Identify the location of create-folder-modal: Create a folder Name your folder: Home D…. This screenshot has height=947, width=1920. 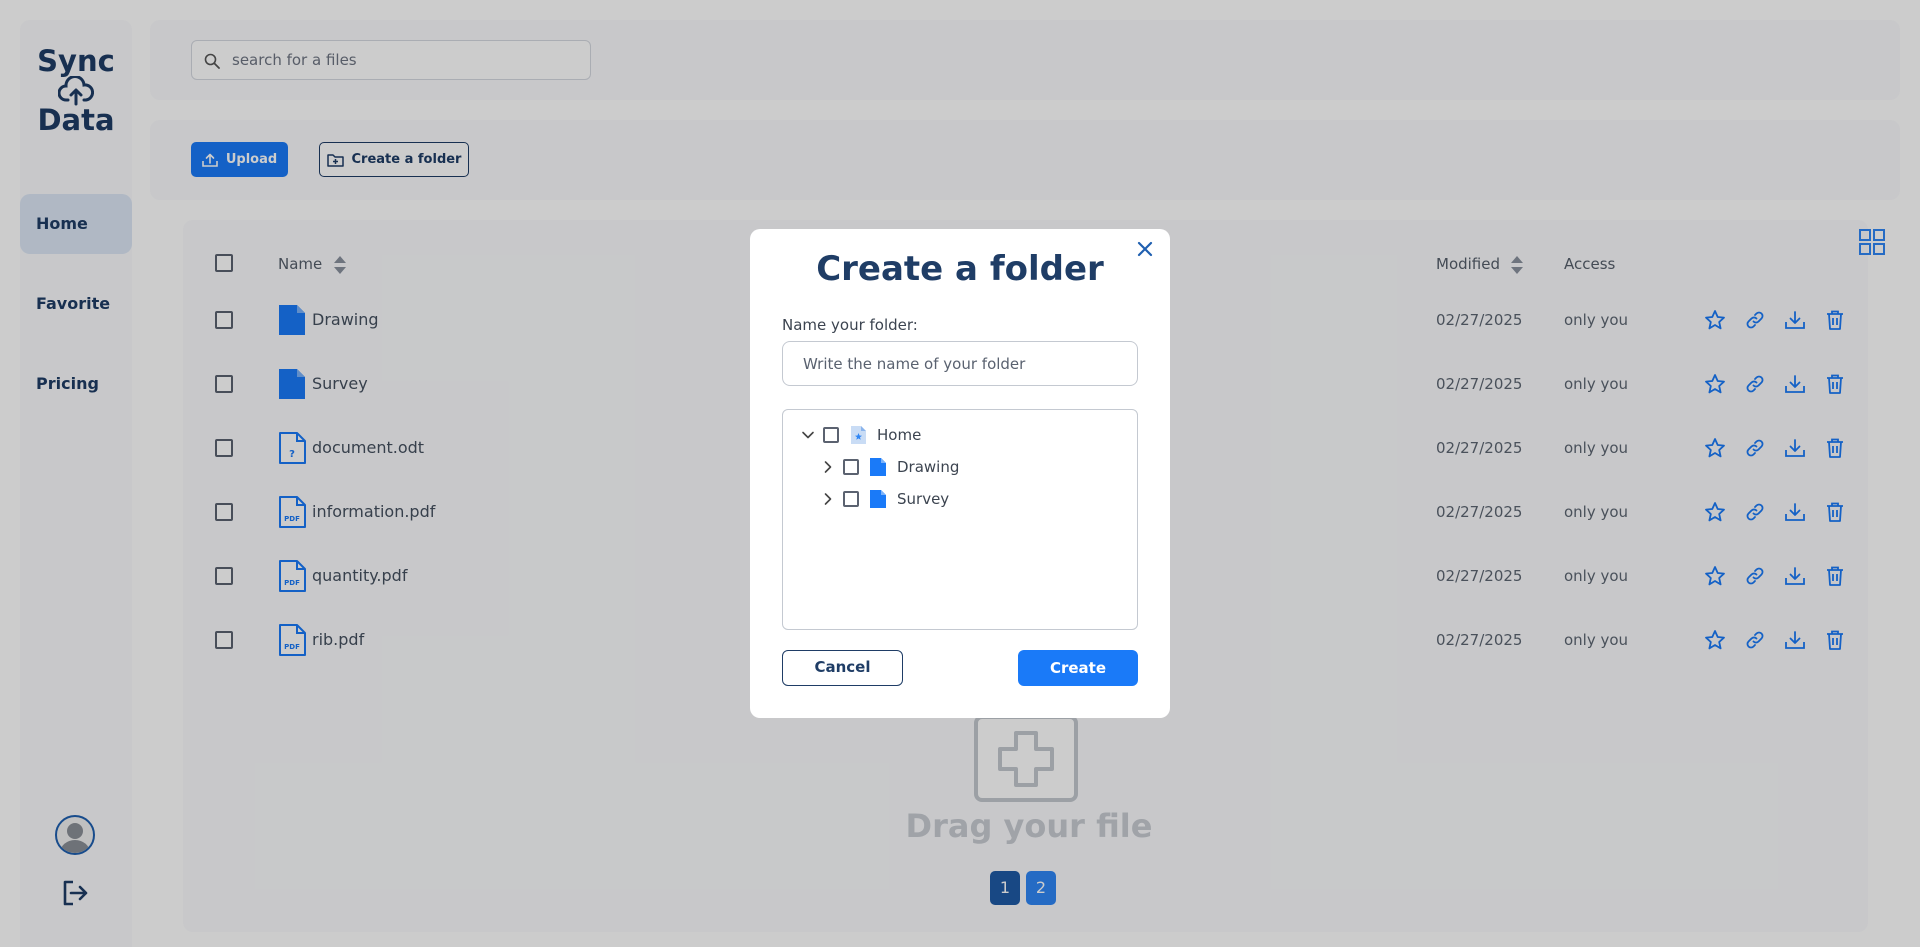
(960, 473).